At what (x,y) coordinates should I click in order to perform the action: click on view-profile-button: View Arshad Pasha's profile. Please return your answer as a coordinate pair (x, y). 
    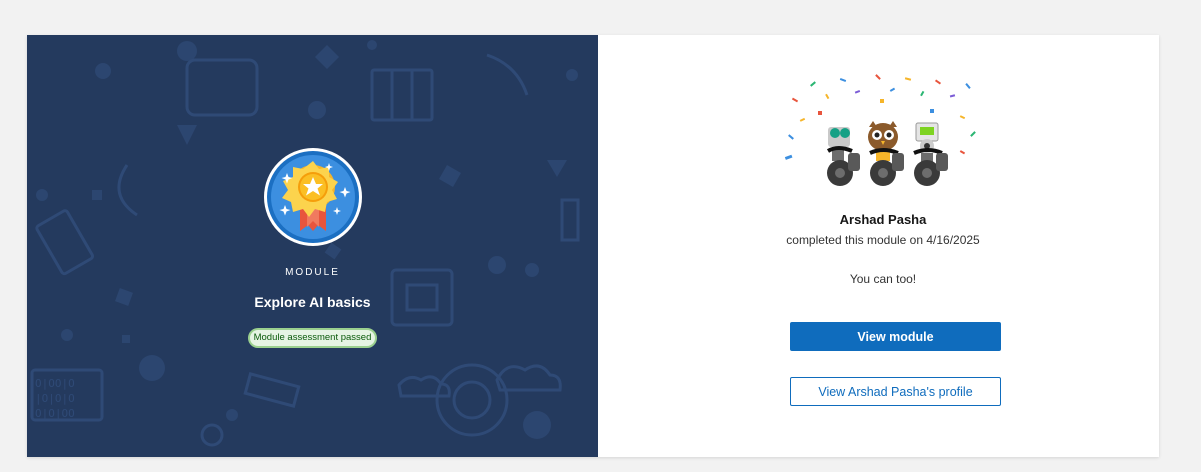
    Looking at the image, I should click on (895, 391).